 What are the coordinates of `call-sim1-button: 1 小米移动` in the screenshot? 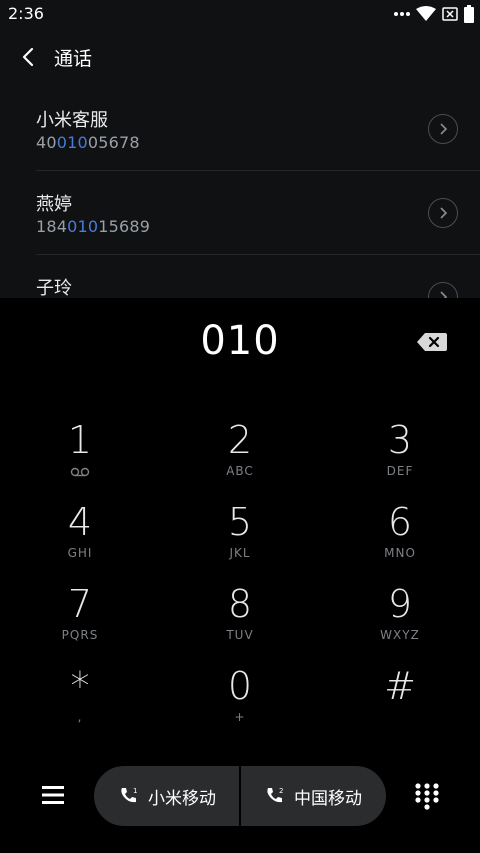 It's located at (167, 796).